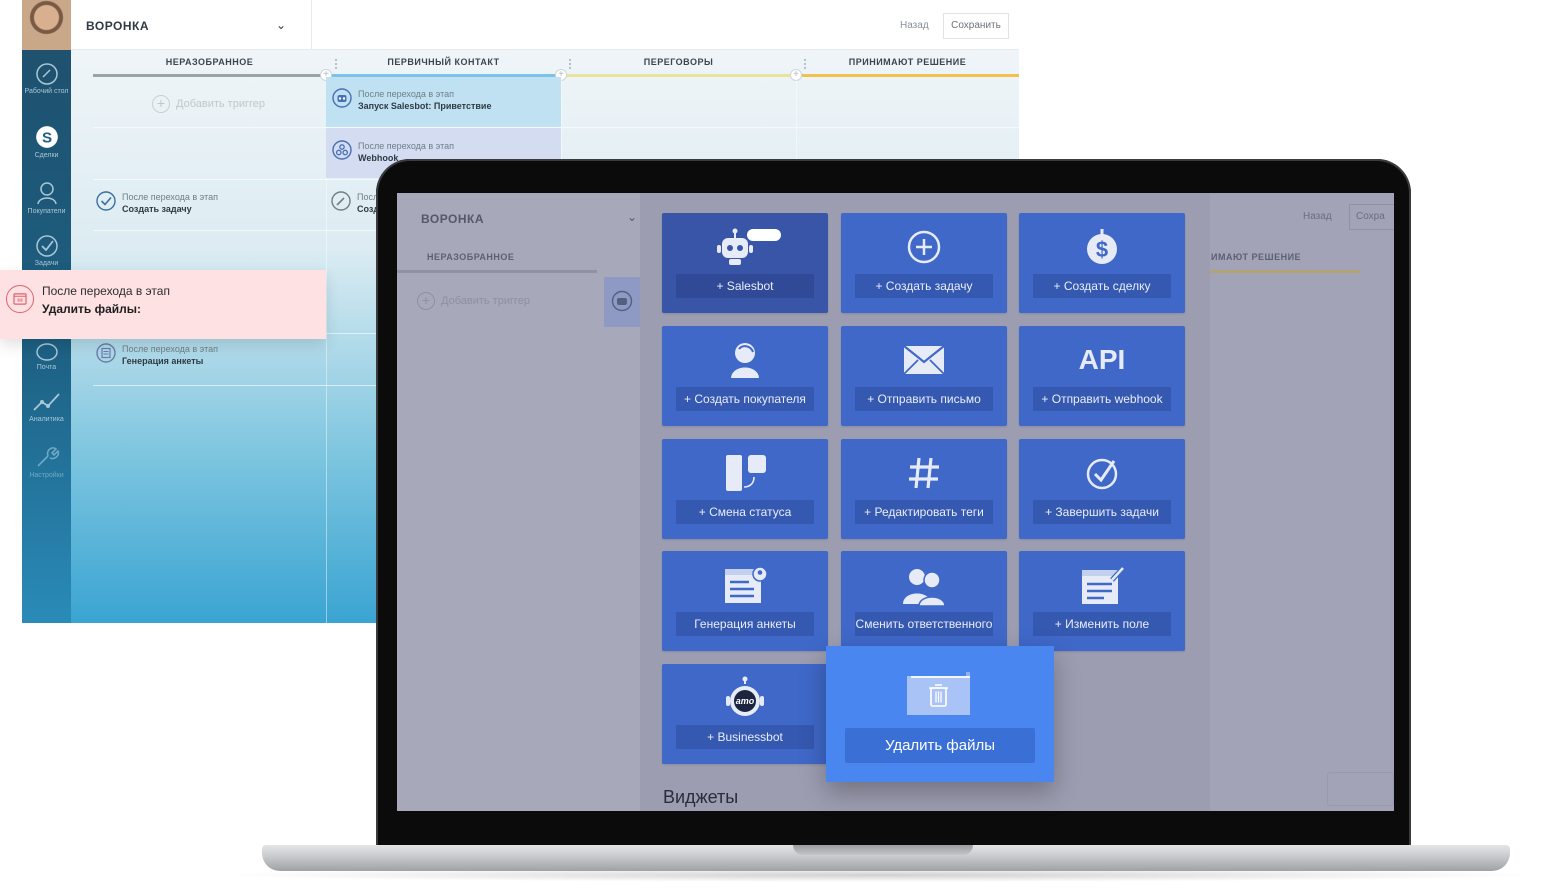  I want to click on webhook-icon, so click(342, 150).